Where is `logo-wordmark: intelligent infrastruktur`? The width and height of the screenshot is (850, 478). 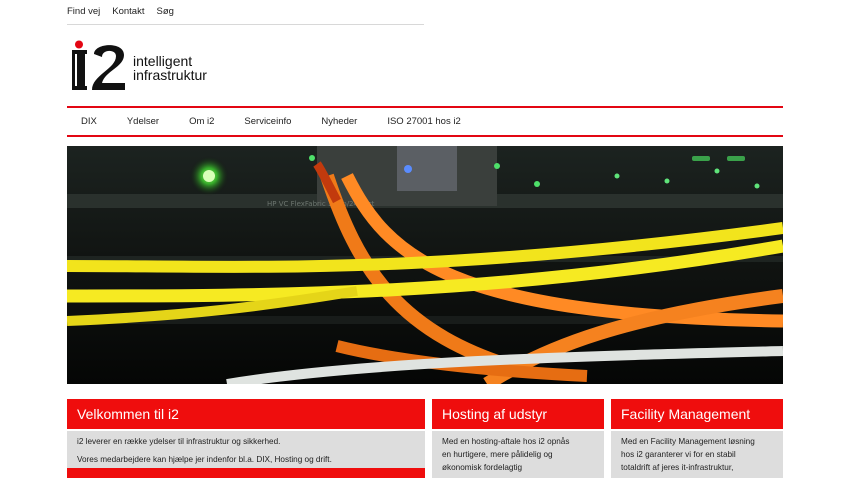 logo-wordmark: intelligent infrastruktur is located at coordinates (170, 68).